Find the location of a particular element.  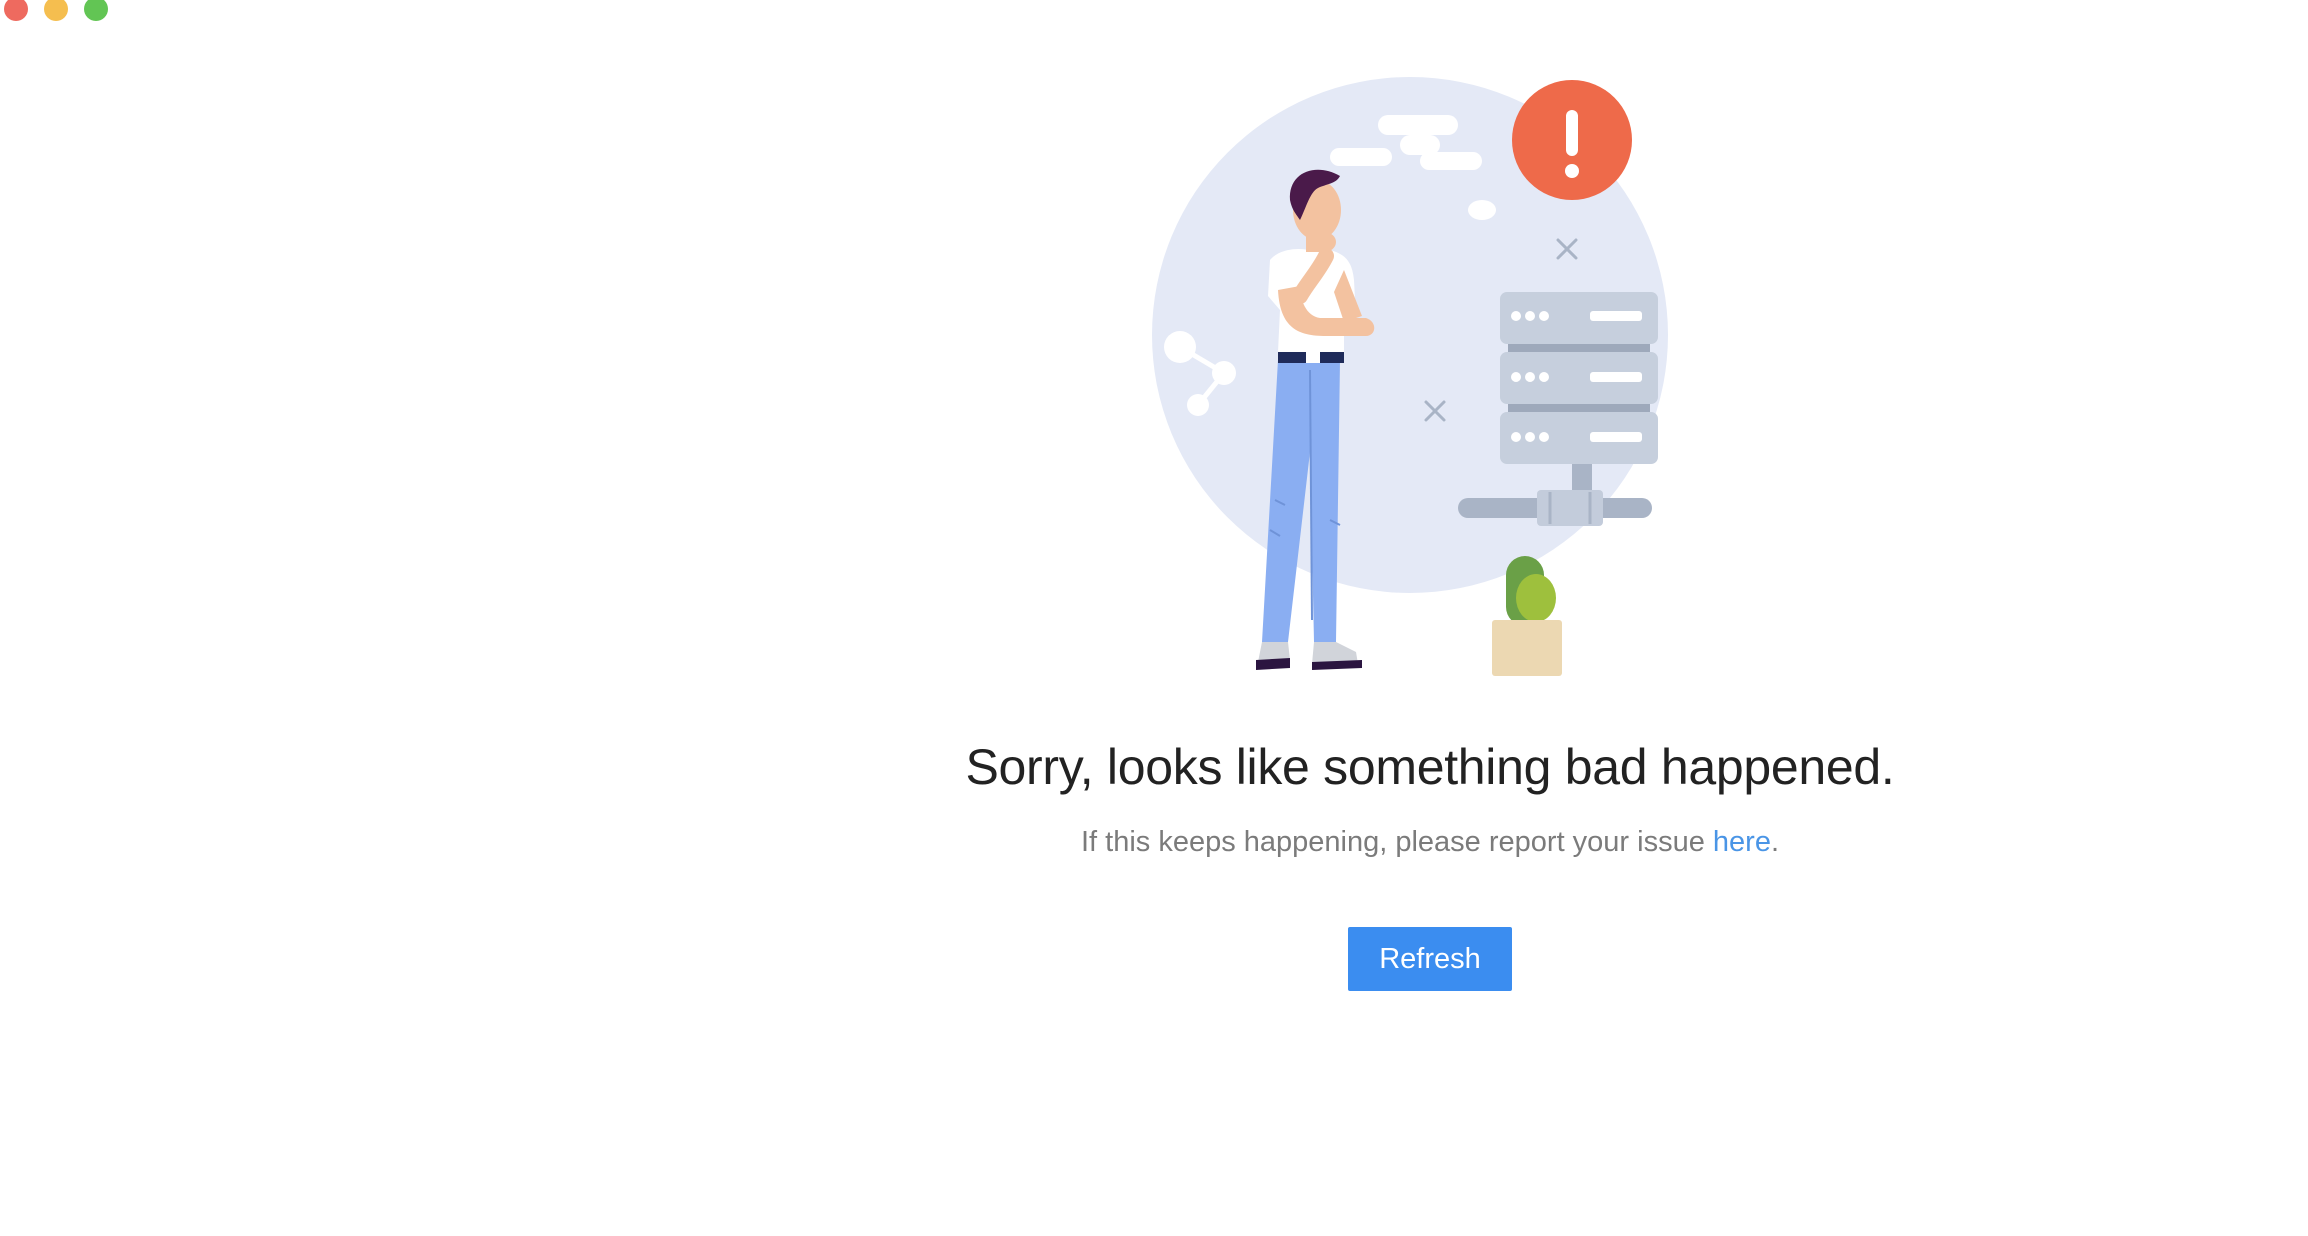

report-issue-link: here is located at coordinates (1742, 842).